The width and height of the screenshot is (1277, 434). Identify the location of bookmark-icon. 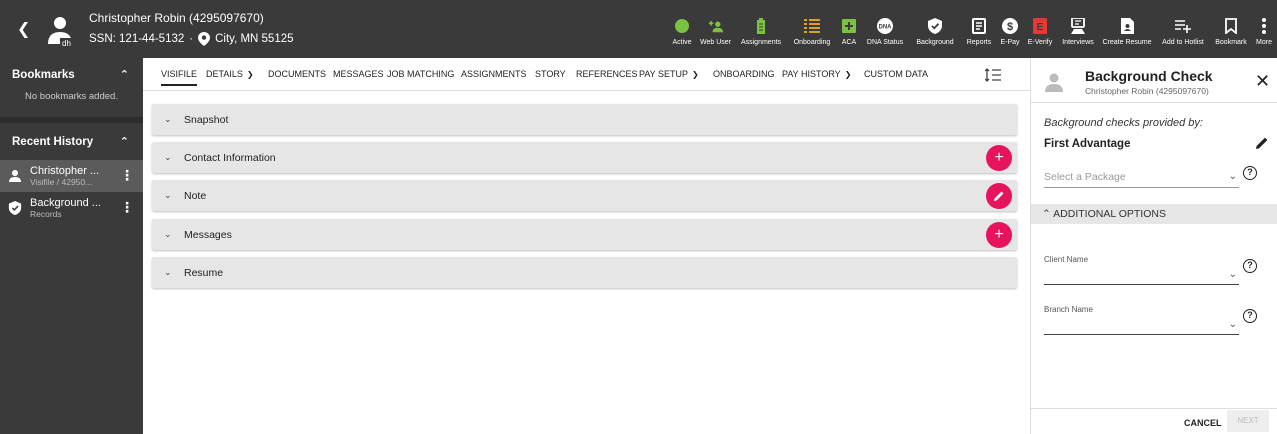
(1231, 26).